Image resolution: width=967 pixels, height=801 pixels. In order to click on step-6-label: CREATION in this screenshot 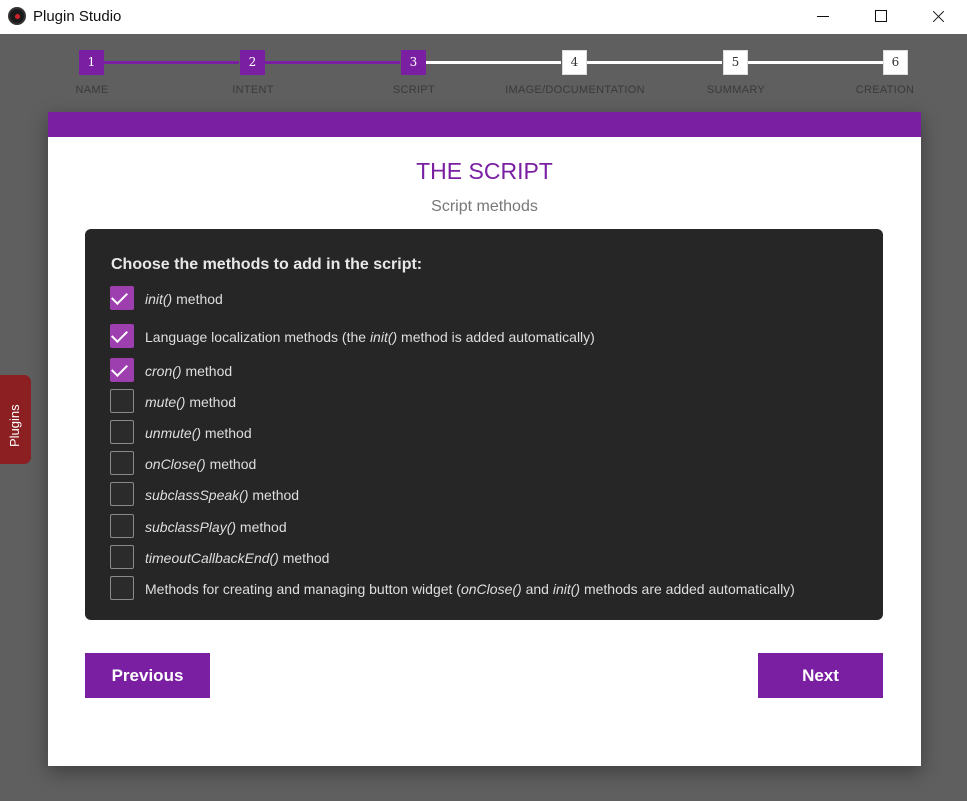, I will do `click(885, 90)`.